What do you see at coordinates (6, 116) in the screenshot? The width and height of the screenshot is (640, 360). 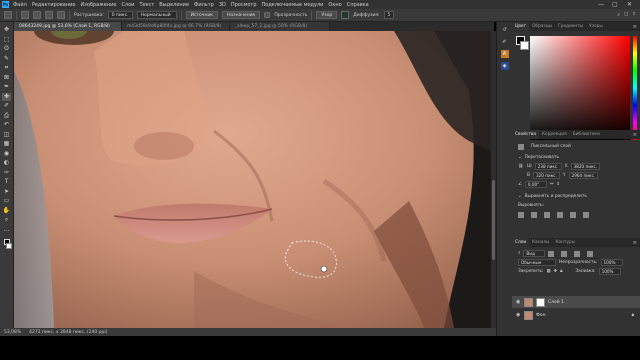 I see `clone-stamp-icon: ⎙` at bounding box center [6, 116].